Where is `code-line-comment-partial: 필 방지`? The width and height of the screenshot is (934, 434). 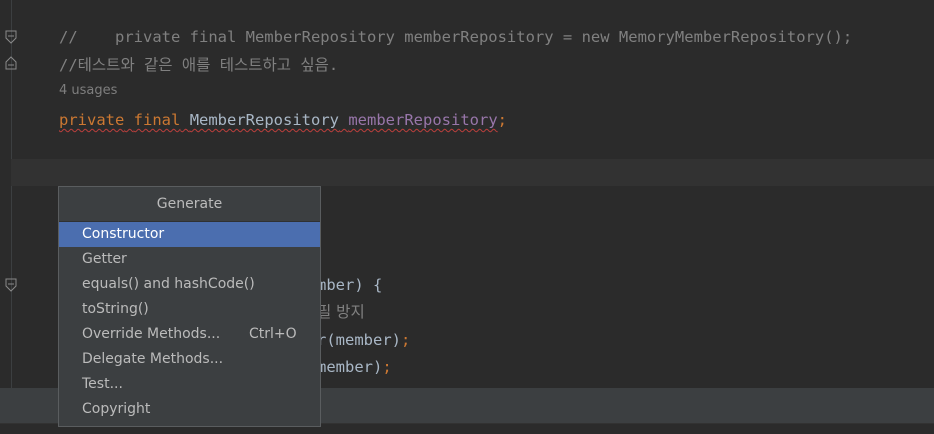 code-line-comment-partial: 필 방지 is located at coordinates (341, 312).